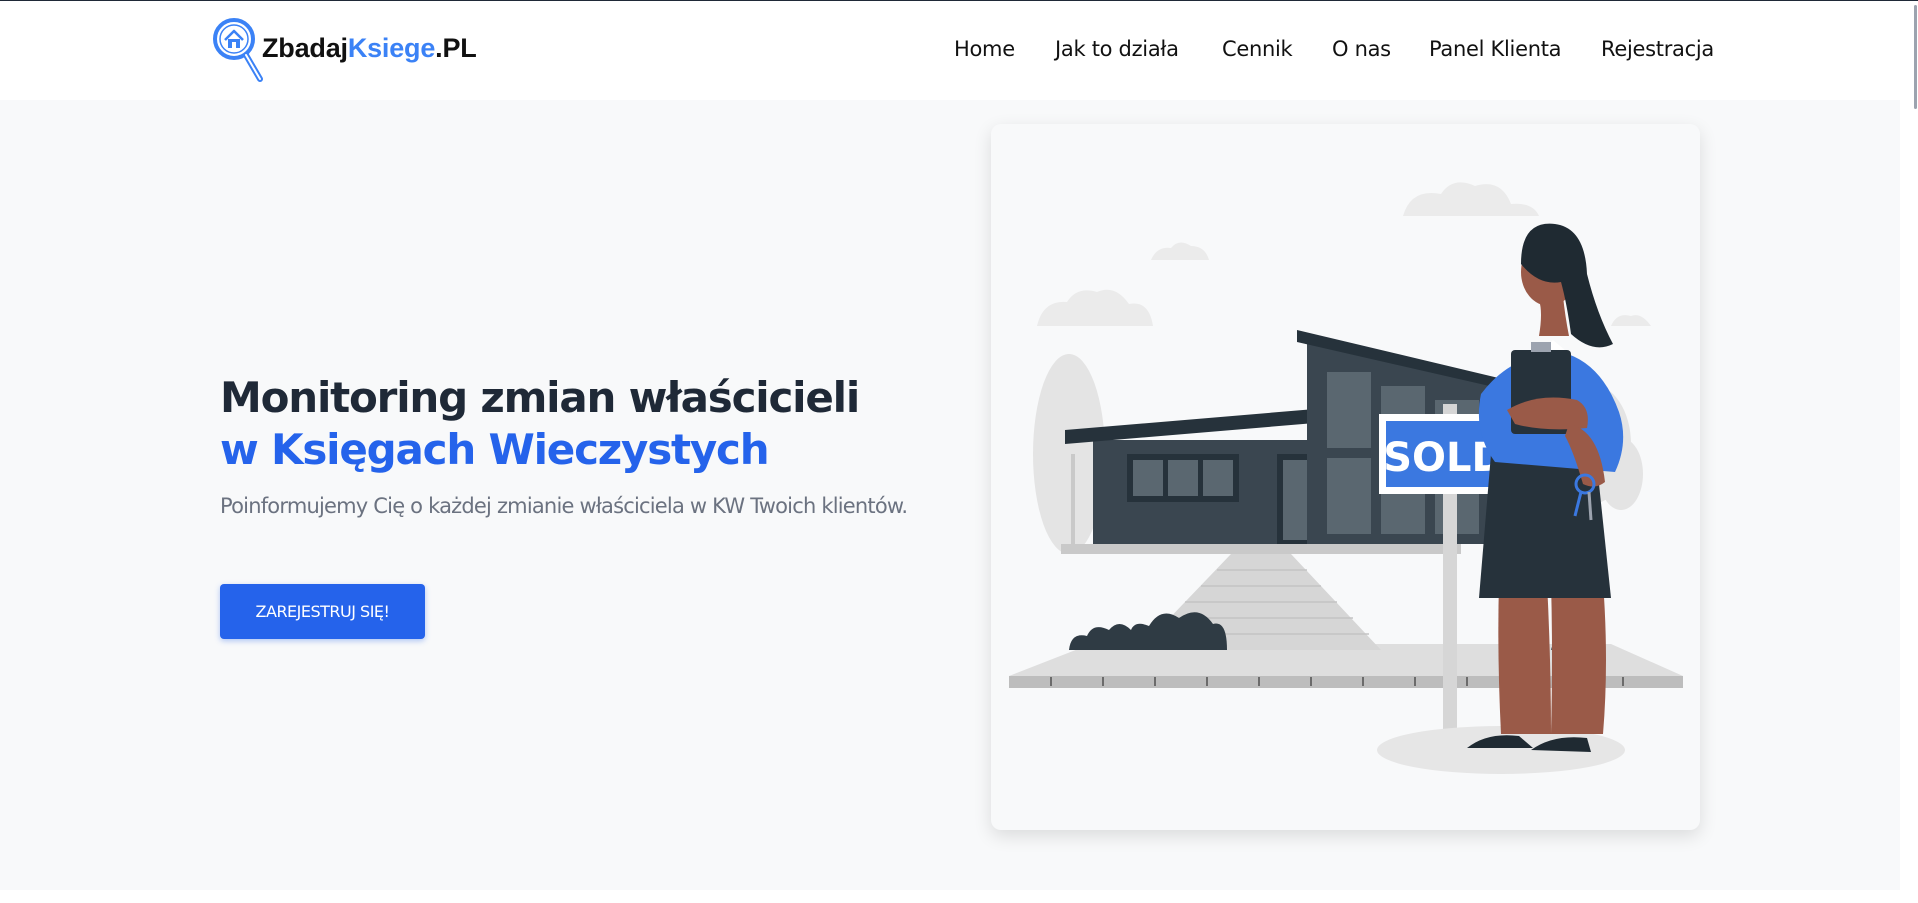 Image resolution: width=1918 pixels, height=903 pixels. Describe the element at coordinates (1257, 49) in the screenshot. I see `nav-cennik: Cennik` at that location.